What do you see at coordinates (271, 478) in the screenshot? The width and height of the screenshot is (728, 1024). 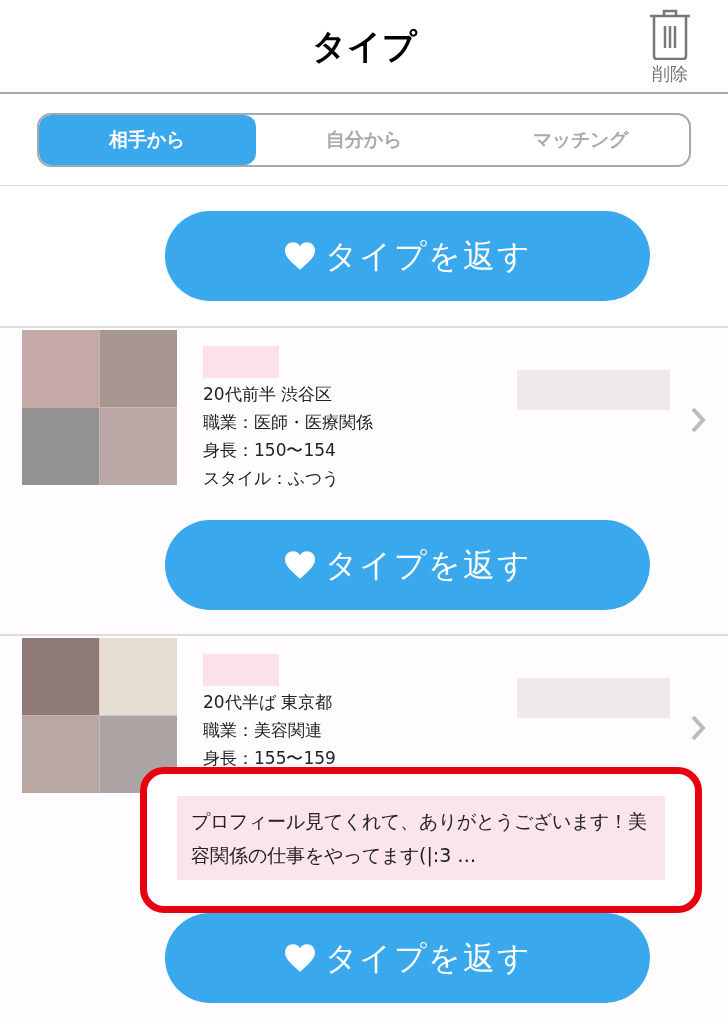 I see `profile-detail: スタイル：ふつう` at bounding box center [271, 478].